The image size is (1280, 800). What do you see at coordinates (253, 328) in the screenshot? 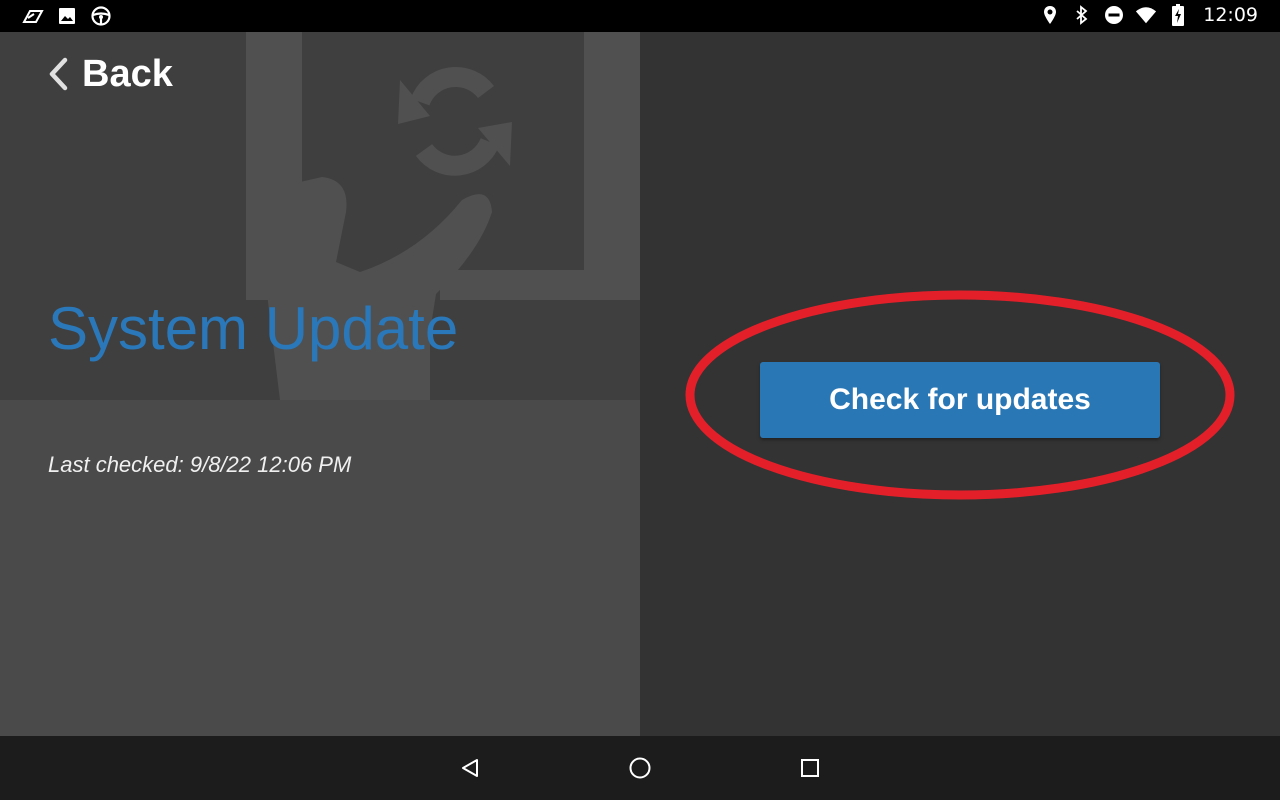
I see `page-title: System Update` at bounding box center [253, 328].